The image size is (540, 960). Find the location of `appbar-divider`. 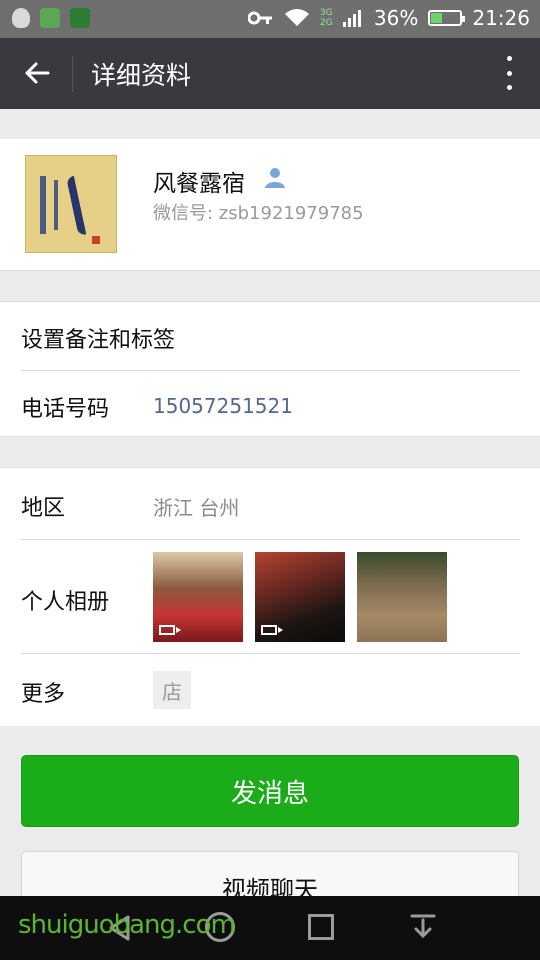

appbar-divider is located at coordinates (72, 74).